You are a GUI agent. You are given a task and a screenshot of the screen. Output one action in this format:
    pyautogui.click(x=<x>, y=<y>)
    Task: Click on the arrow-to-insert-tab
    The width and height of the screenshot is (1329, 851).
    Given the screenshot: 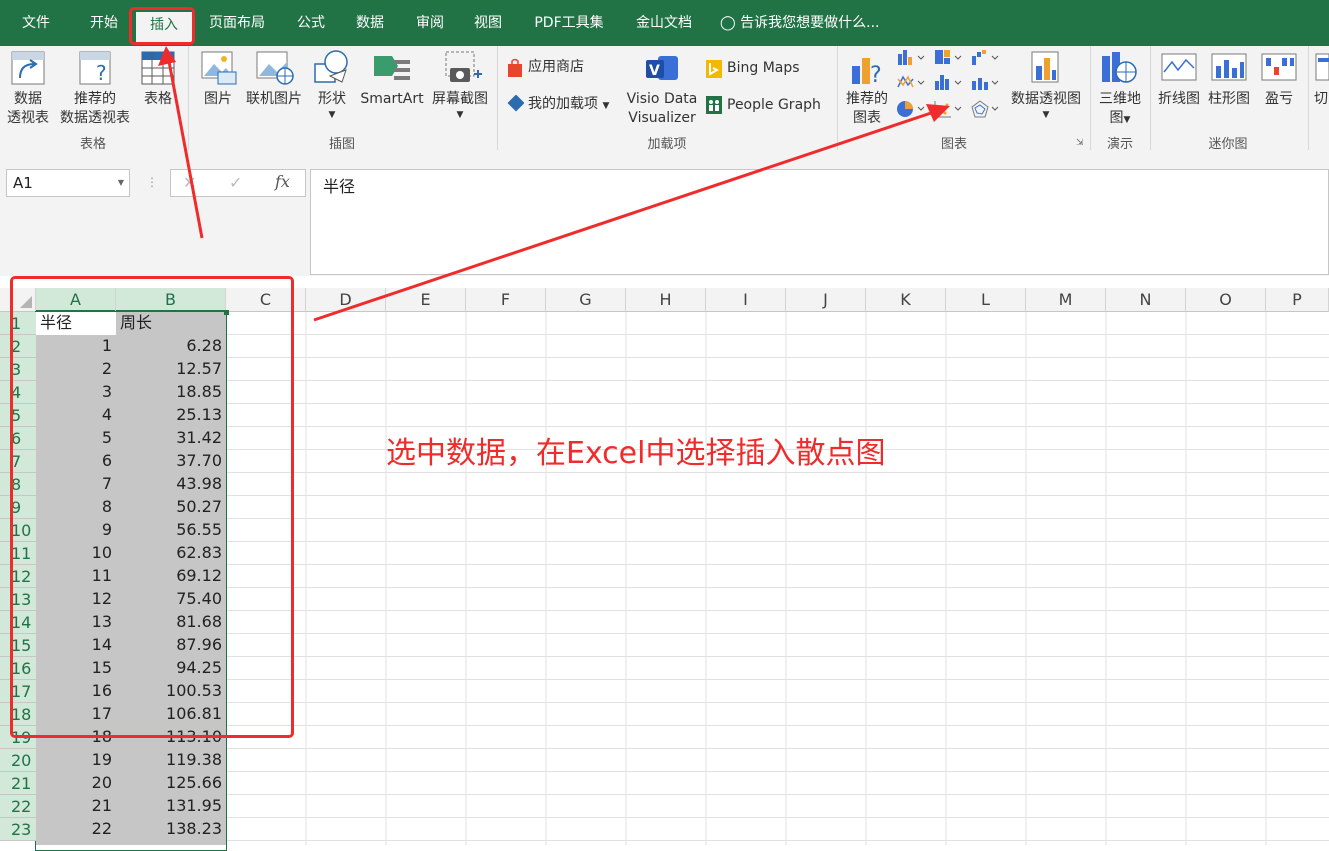 What is the action you would take?
    pyautogui.click(x=185, y=147)
    